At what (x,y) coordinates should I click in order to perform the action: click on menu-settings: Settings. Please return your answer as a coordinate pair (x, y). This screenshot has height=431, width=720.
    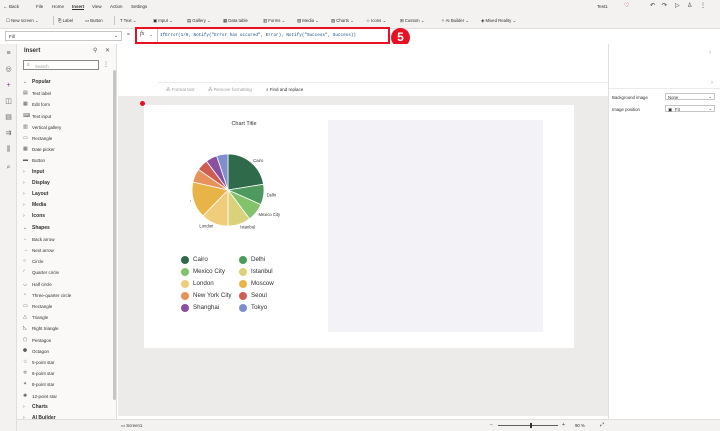
    Looking at the image, I should click on (139, 6).